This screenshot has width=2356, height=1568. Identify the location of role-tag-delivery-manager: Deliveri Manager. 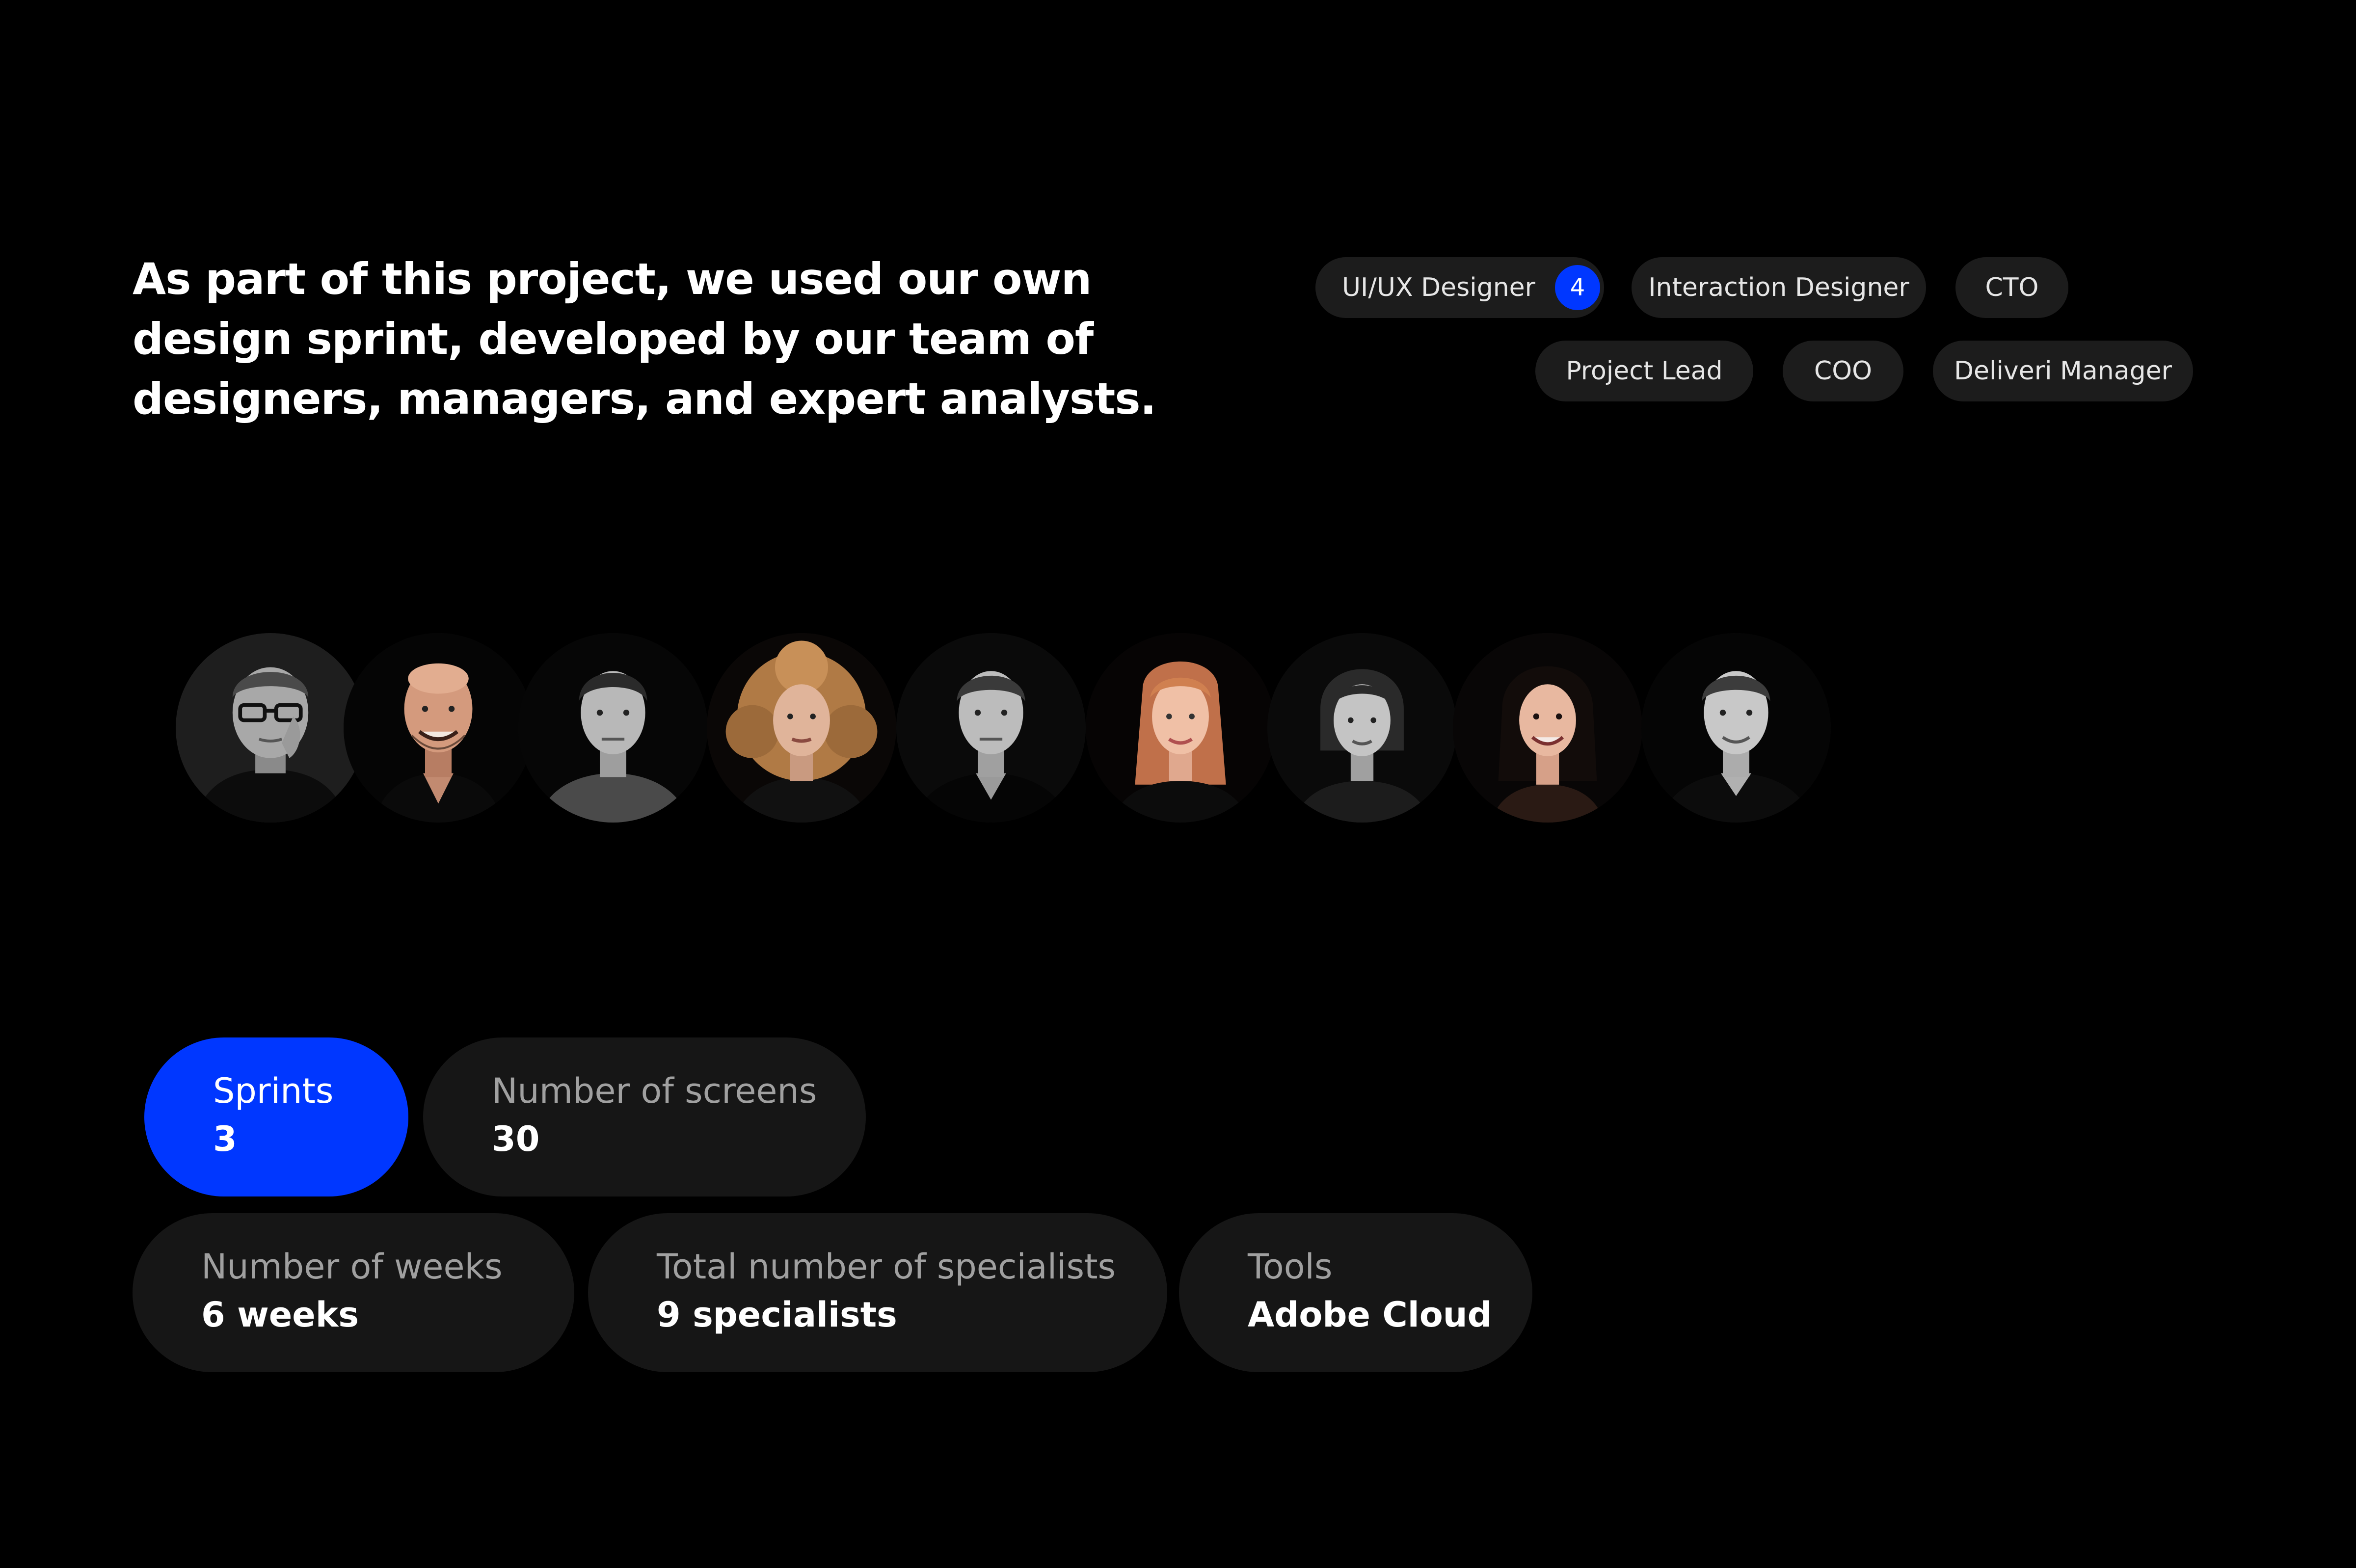
(2063, 371).